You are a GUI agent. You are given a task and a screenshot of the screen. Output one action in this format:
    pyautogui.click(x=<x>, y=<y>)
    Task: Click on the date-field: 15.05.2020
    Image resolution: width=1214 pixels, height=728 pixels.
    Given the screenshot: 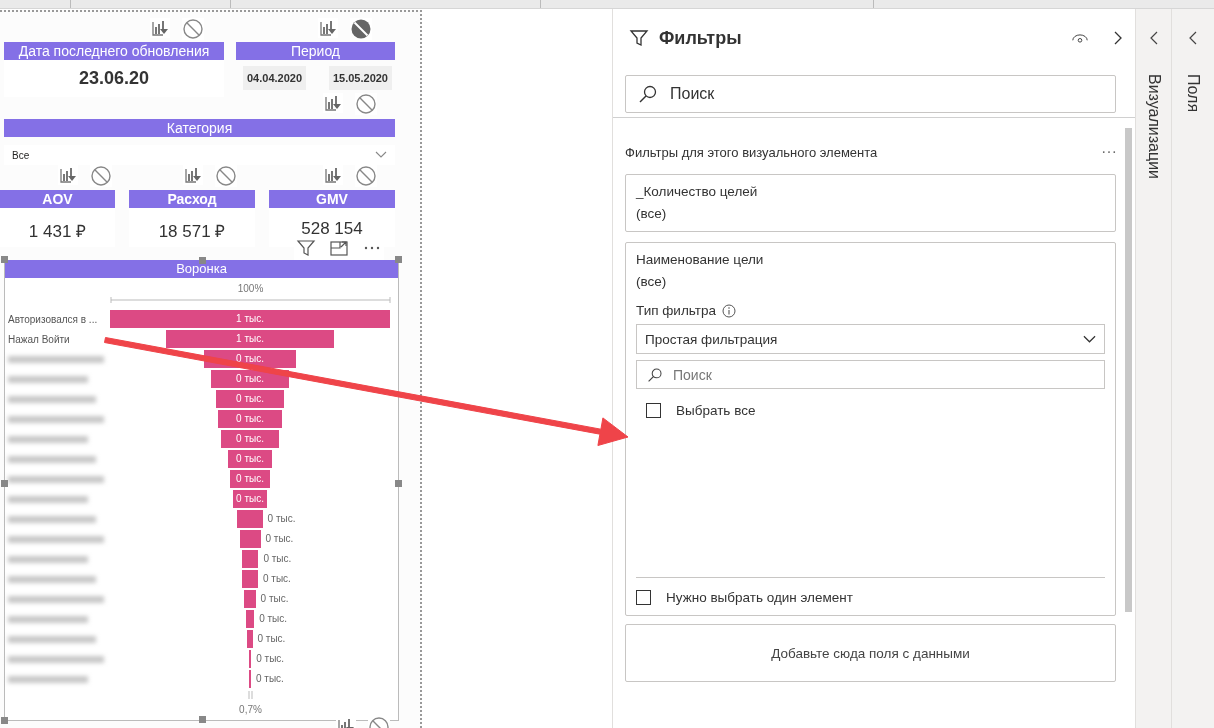 What is the action you would take?
    pyautogui.click(x=360, y=78)
    